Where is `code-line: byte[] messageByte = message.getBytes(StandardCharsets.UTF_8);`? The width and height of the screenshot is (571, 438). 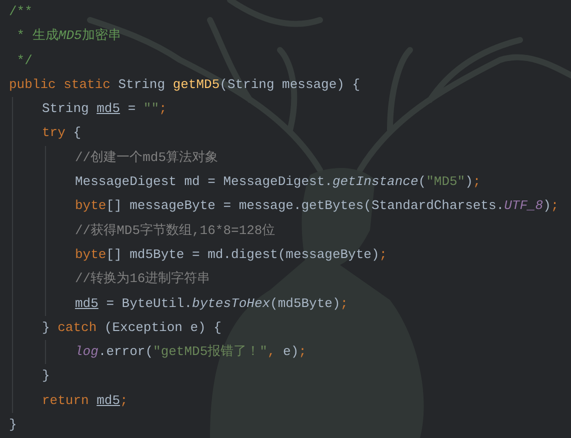
code-line: byte[] messageByte = message.getBytes(StandardCharsets.UTF_8); is located at coordinates (317, 206).